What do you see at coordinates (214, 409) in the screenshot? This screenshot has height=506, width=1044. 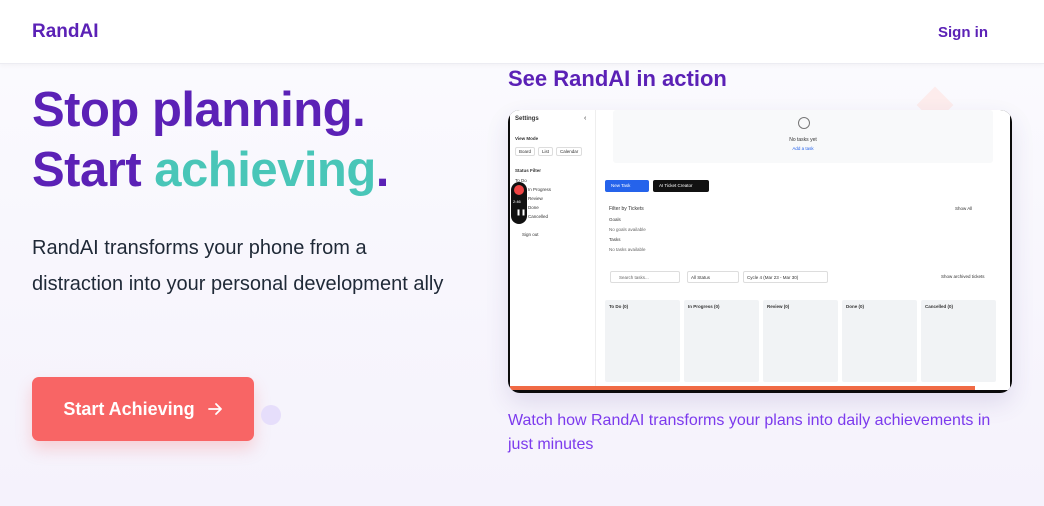 I see `arrow-right-icon` at bounding box center [214, 409].